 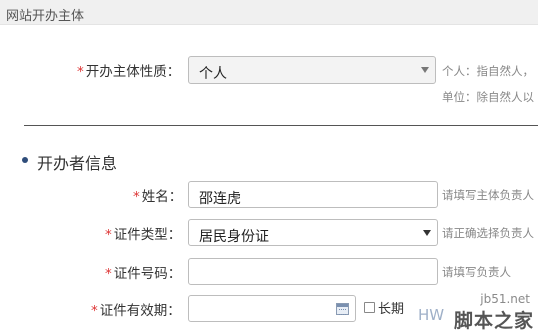 I want to click on name-input: 邵连虎, so click(x=313, y=194).